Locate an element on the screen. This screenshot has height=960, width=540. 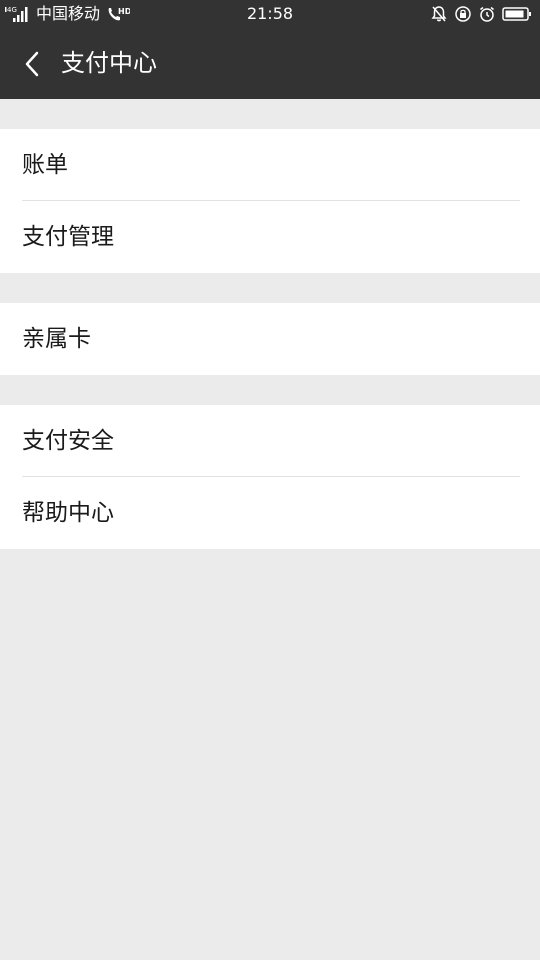
status-right is located at coordinates (478, 14).